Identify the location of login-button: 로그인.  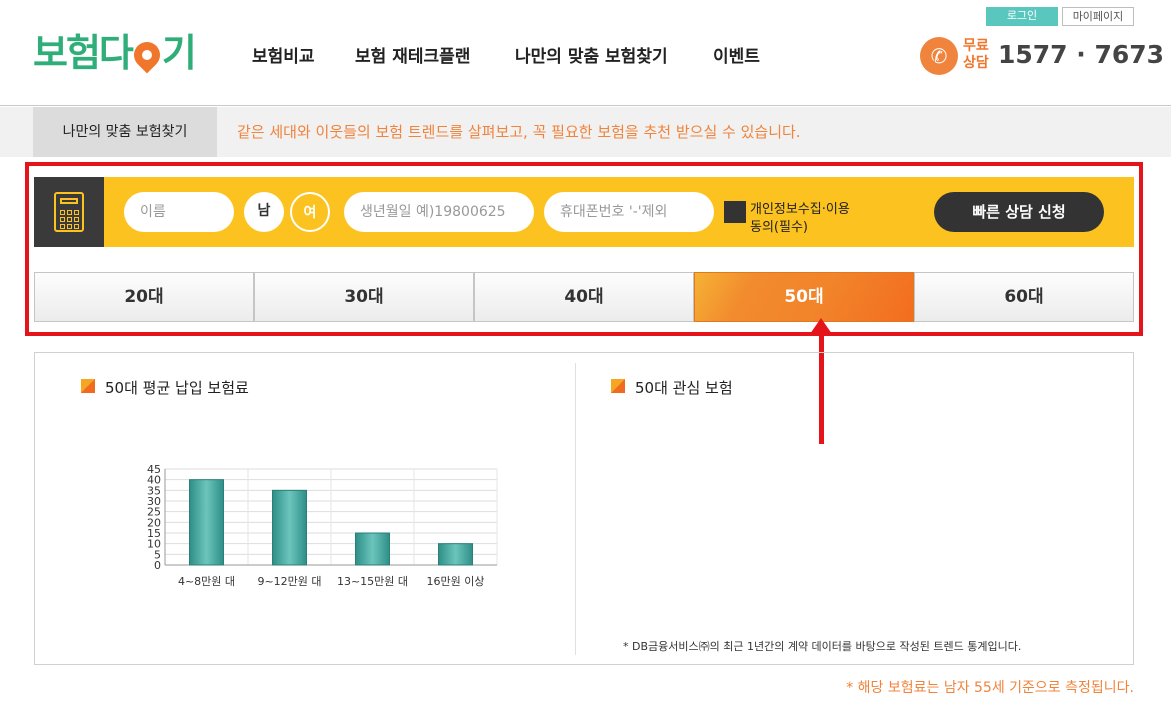
(1022, 16).